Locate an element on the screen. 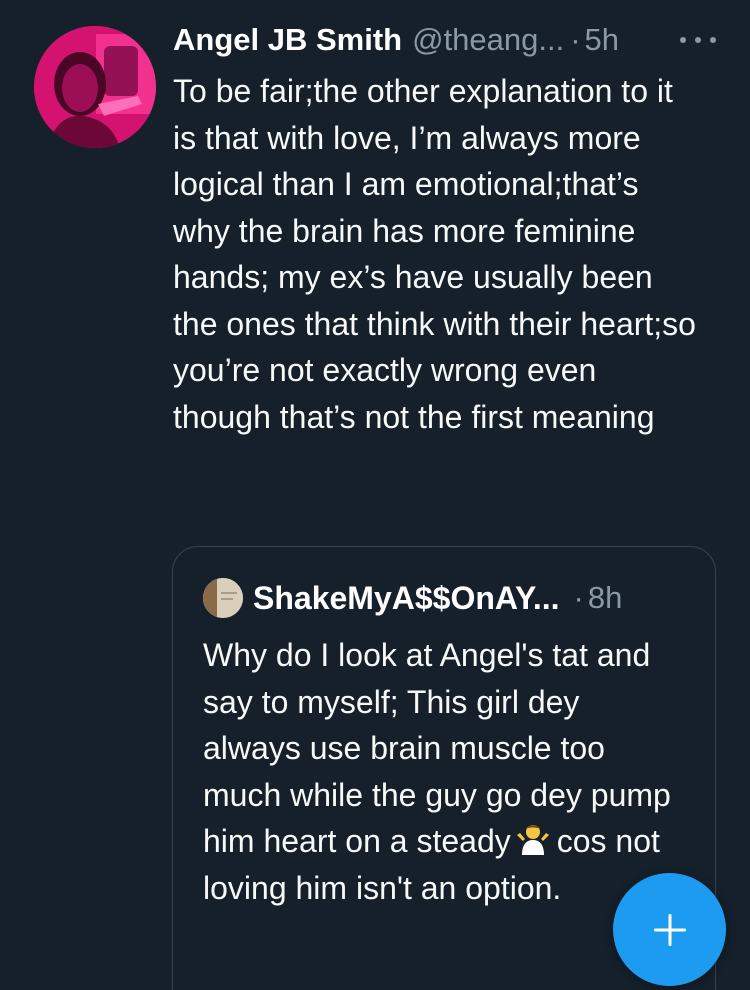 This screenshot has height=990, width=750. tweet-header: Angel JB Smith @theang... · 5h is located at coordinates (453, 42).